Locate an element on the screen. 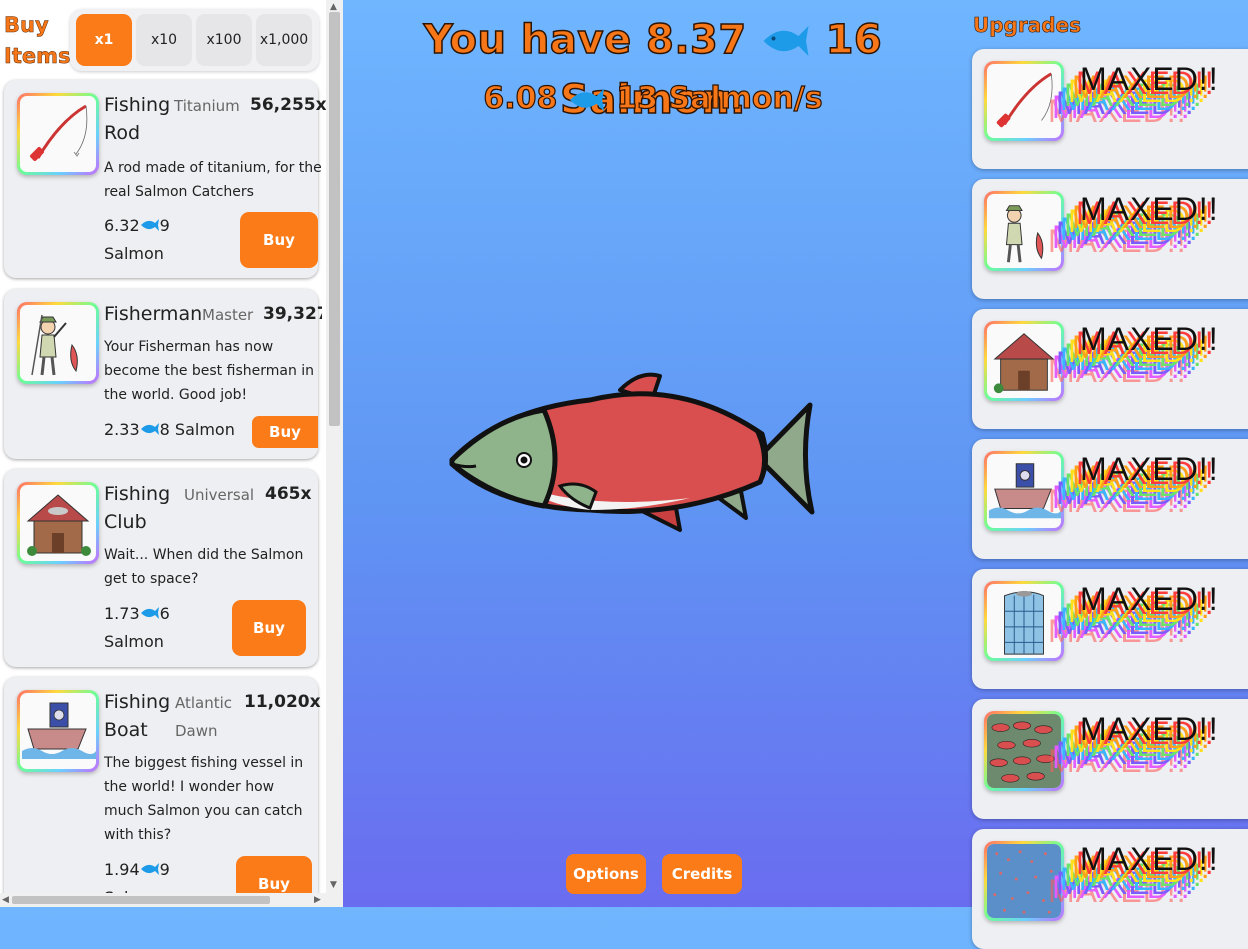  options-button: Options is located at coordinates (606, 874).